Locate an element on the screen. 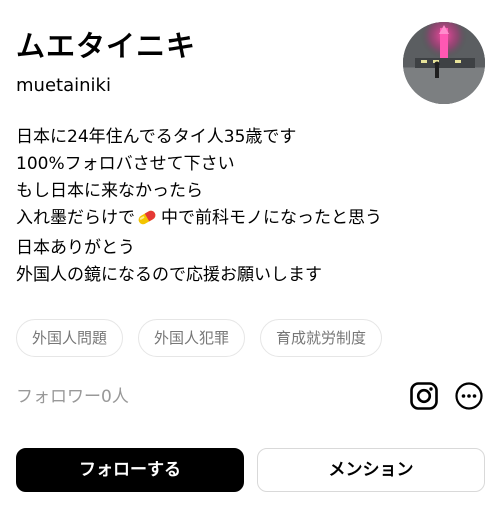 The height and width of the screenshot is (510, 500). topic-tags: 外国人問題 外国人犯罪 育成就労制度 is located at coordinates (199, 338).